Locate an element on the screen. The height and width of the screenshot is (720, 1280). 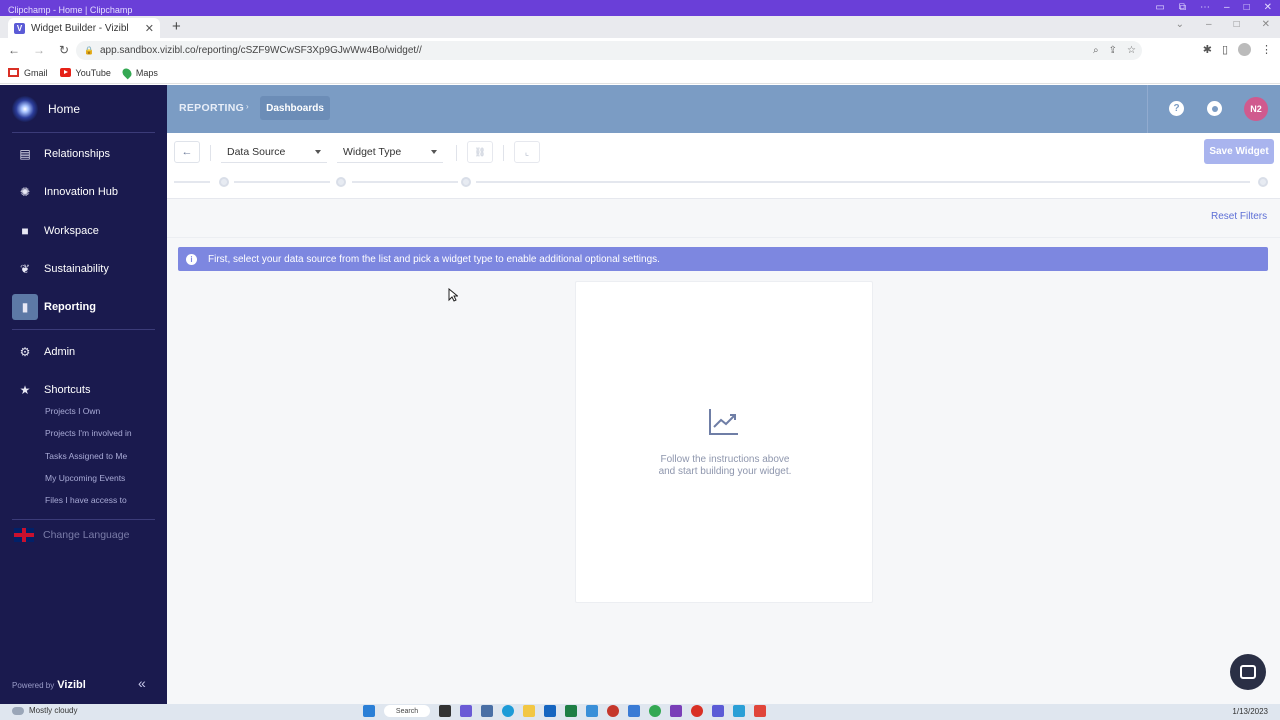
sidebar-item-sustainability: ❦ Sustainability is located at coordinates (83, 269).